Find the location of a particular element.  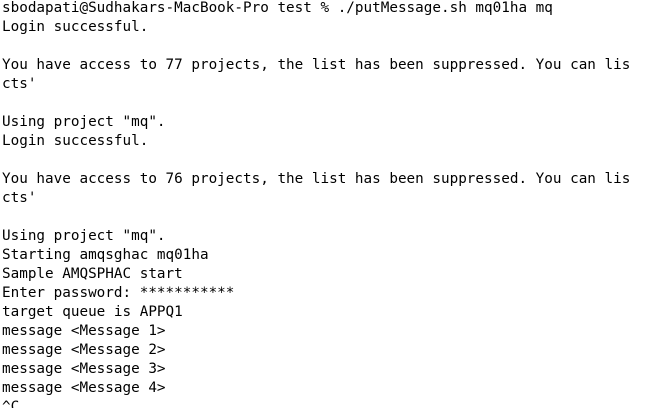

terminal-line-message: message <Message 3> is located at coordinates (84, 369).